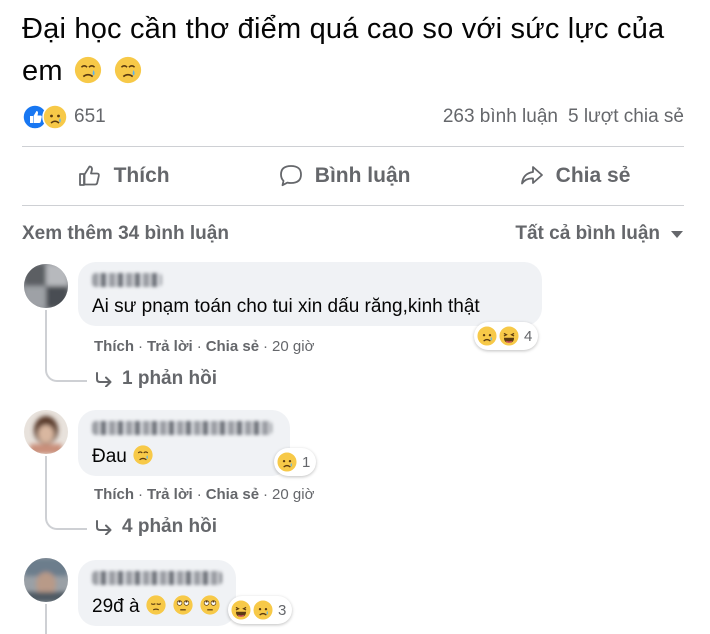  I want to click on view-more-comments-link: Xem thêm 34 bình luận, so click(125, 234).